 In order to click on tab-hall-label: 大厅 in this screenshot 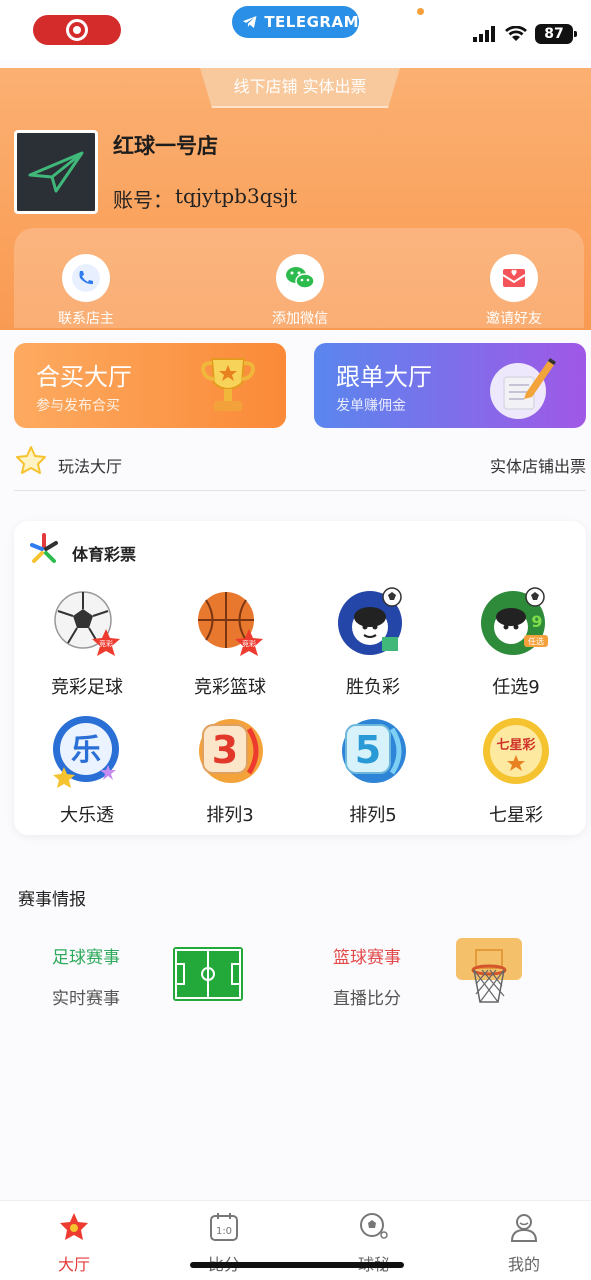, I will do `click(73, 1264)`.